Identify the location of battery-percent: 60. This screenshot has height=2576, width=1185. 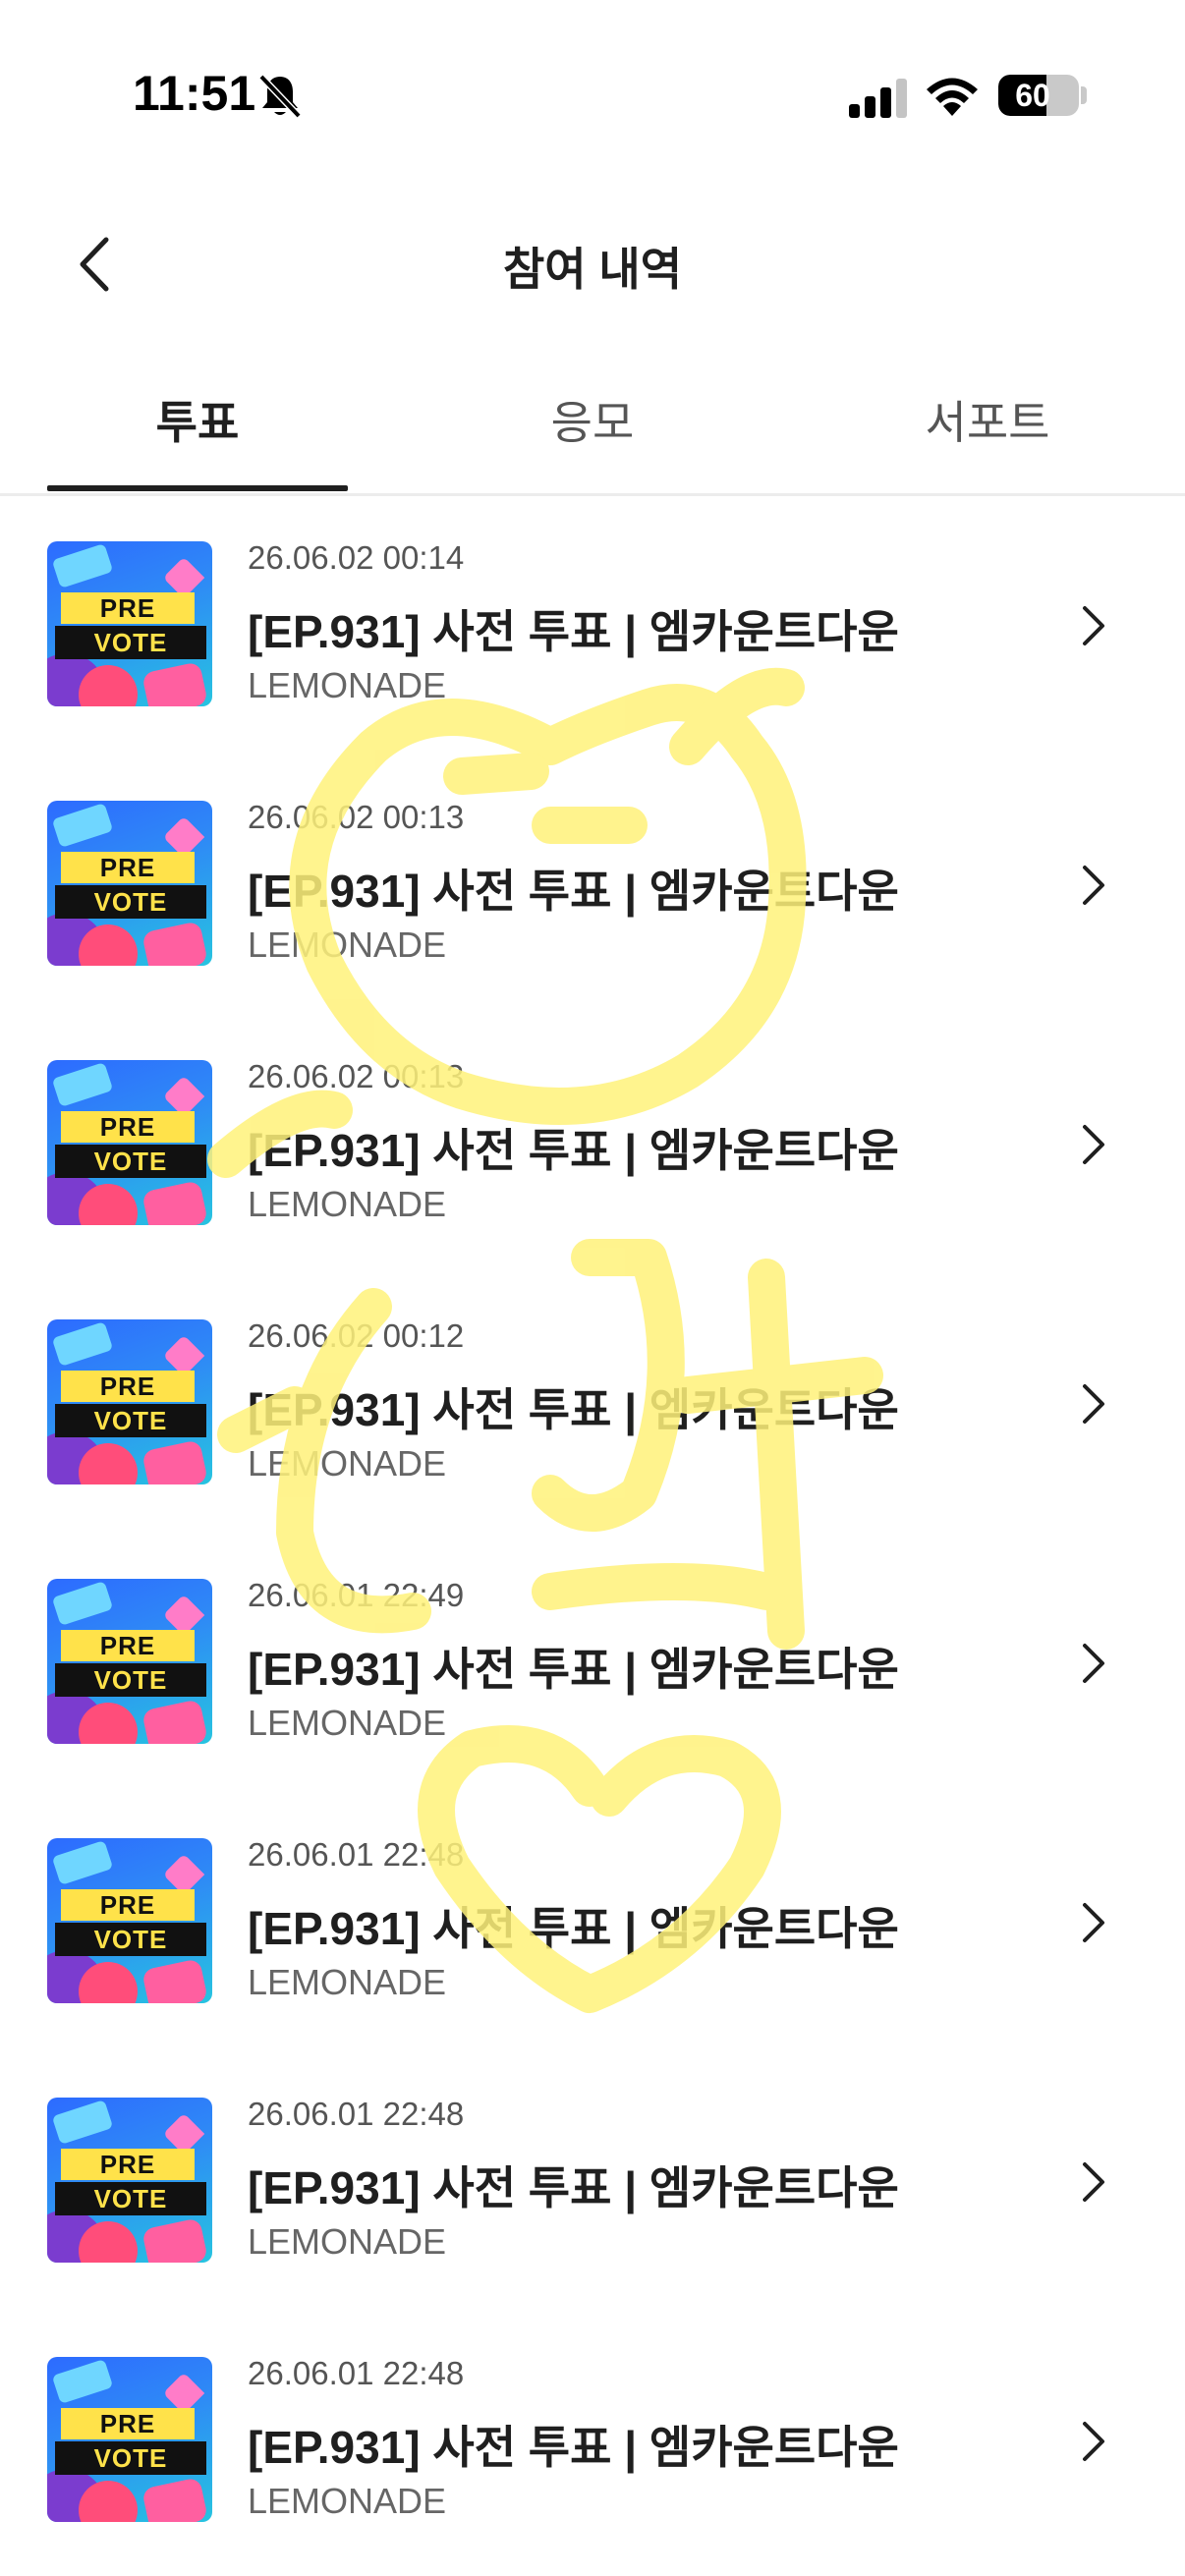
(1033, 95).